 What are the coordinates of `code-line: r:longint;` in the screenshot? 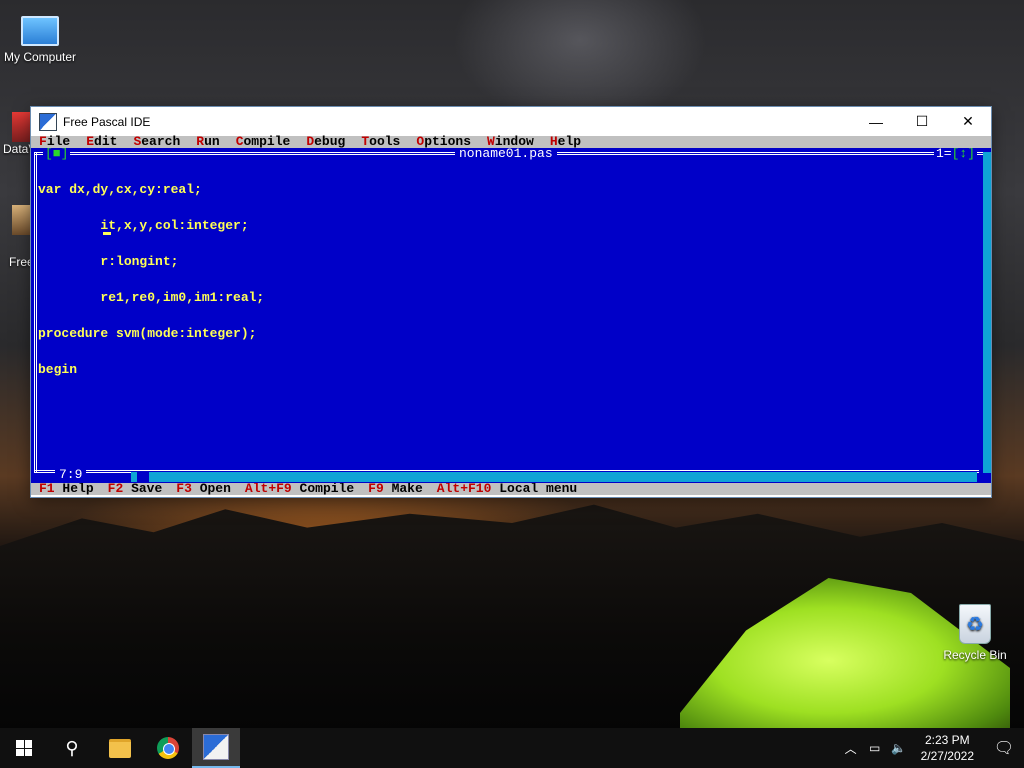 It's located at (108, 261).